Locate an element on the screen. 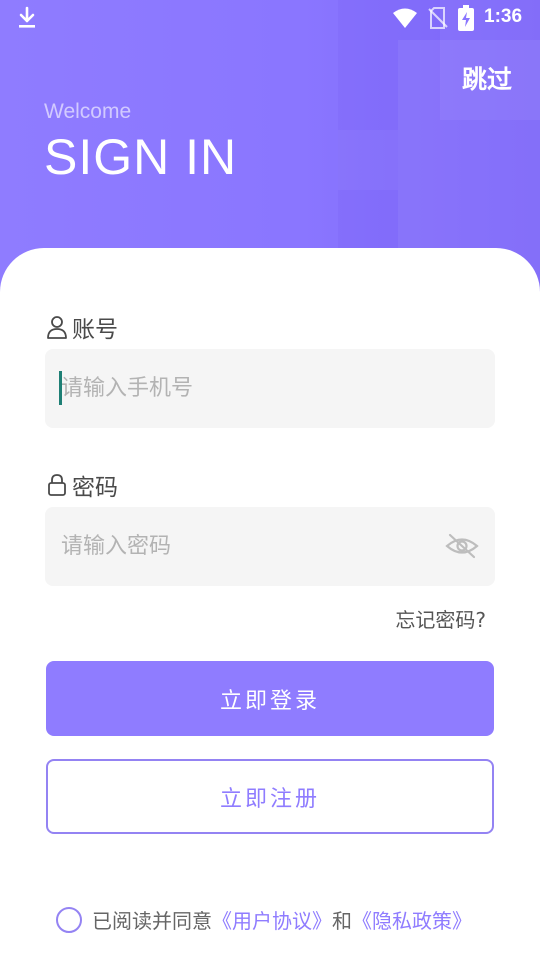 The width and height of the screenshot is (540, 960). forgot-password-link: 忘记密码? is located at coordinates (440, 618).